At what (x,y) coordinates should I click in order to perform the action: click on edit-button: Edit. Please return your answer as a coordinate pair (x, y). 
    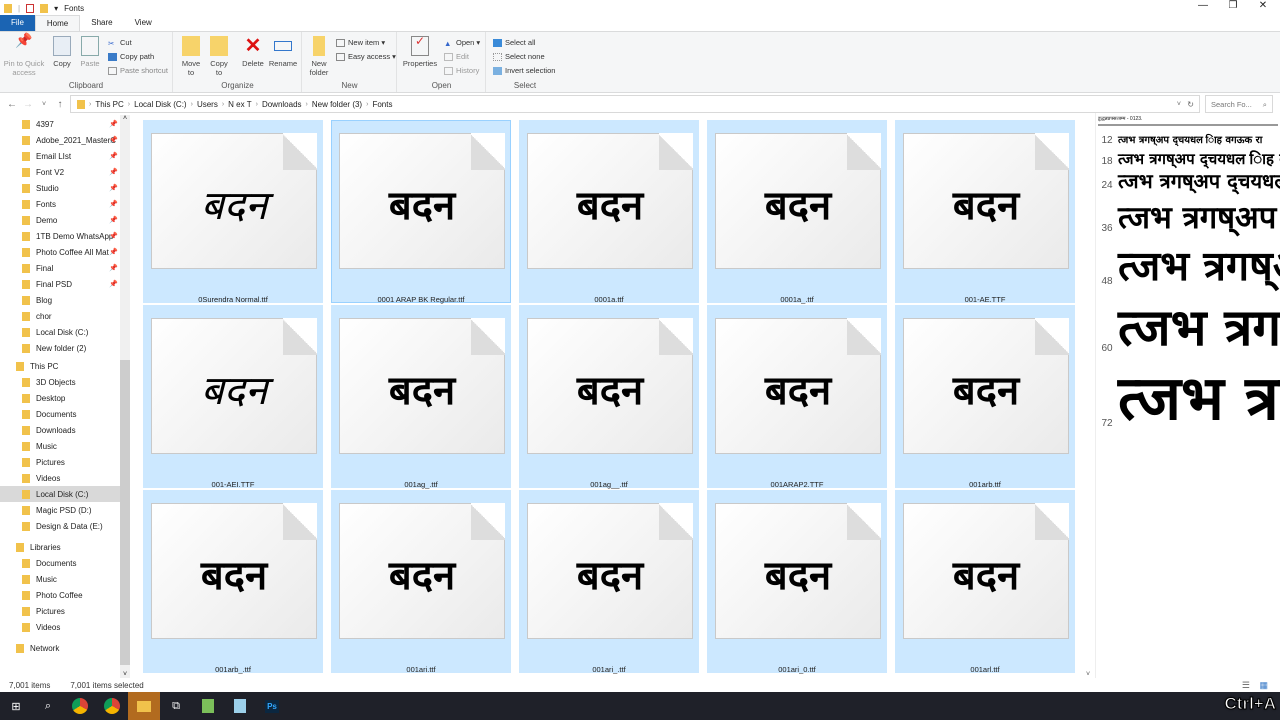
    Looking at the image, I should click on (456, 56).